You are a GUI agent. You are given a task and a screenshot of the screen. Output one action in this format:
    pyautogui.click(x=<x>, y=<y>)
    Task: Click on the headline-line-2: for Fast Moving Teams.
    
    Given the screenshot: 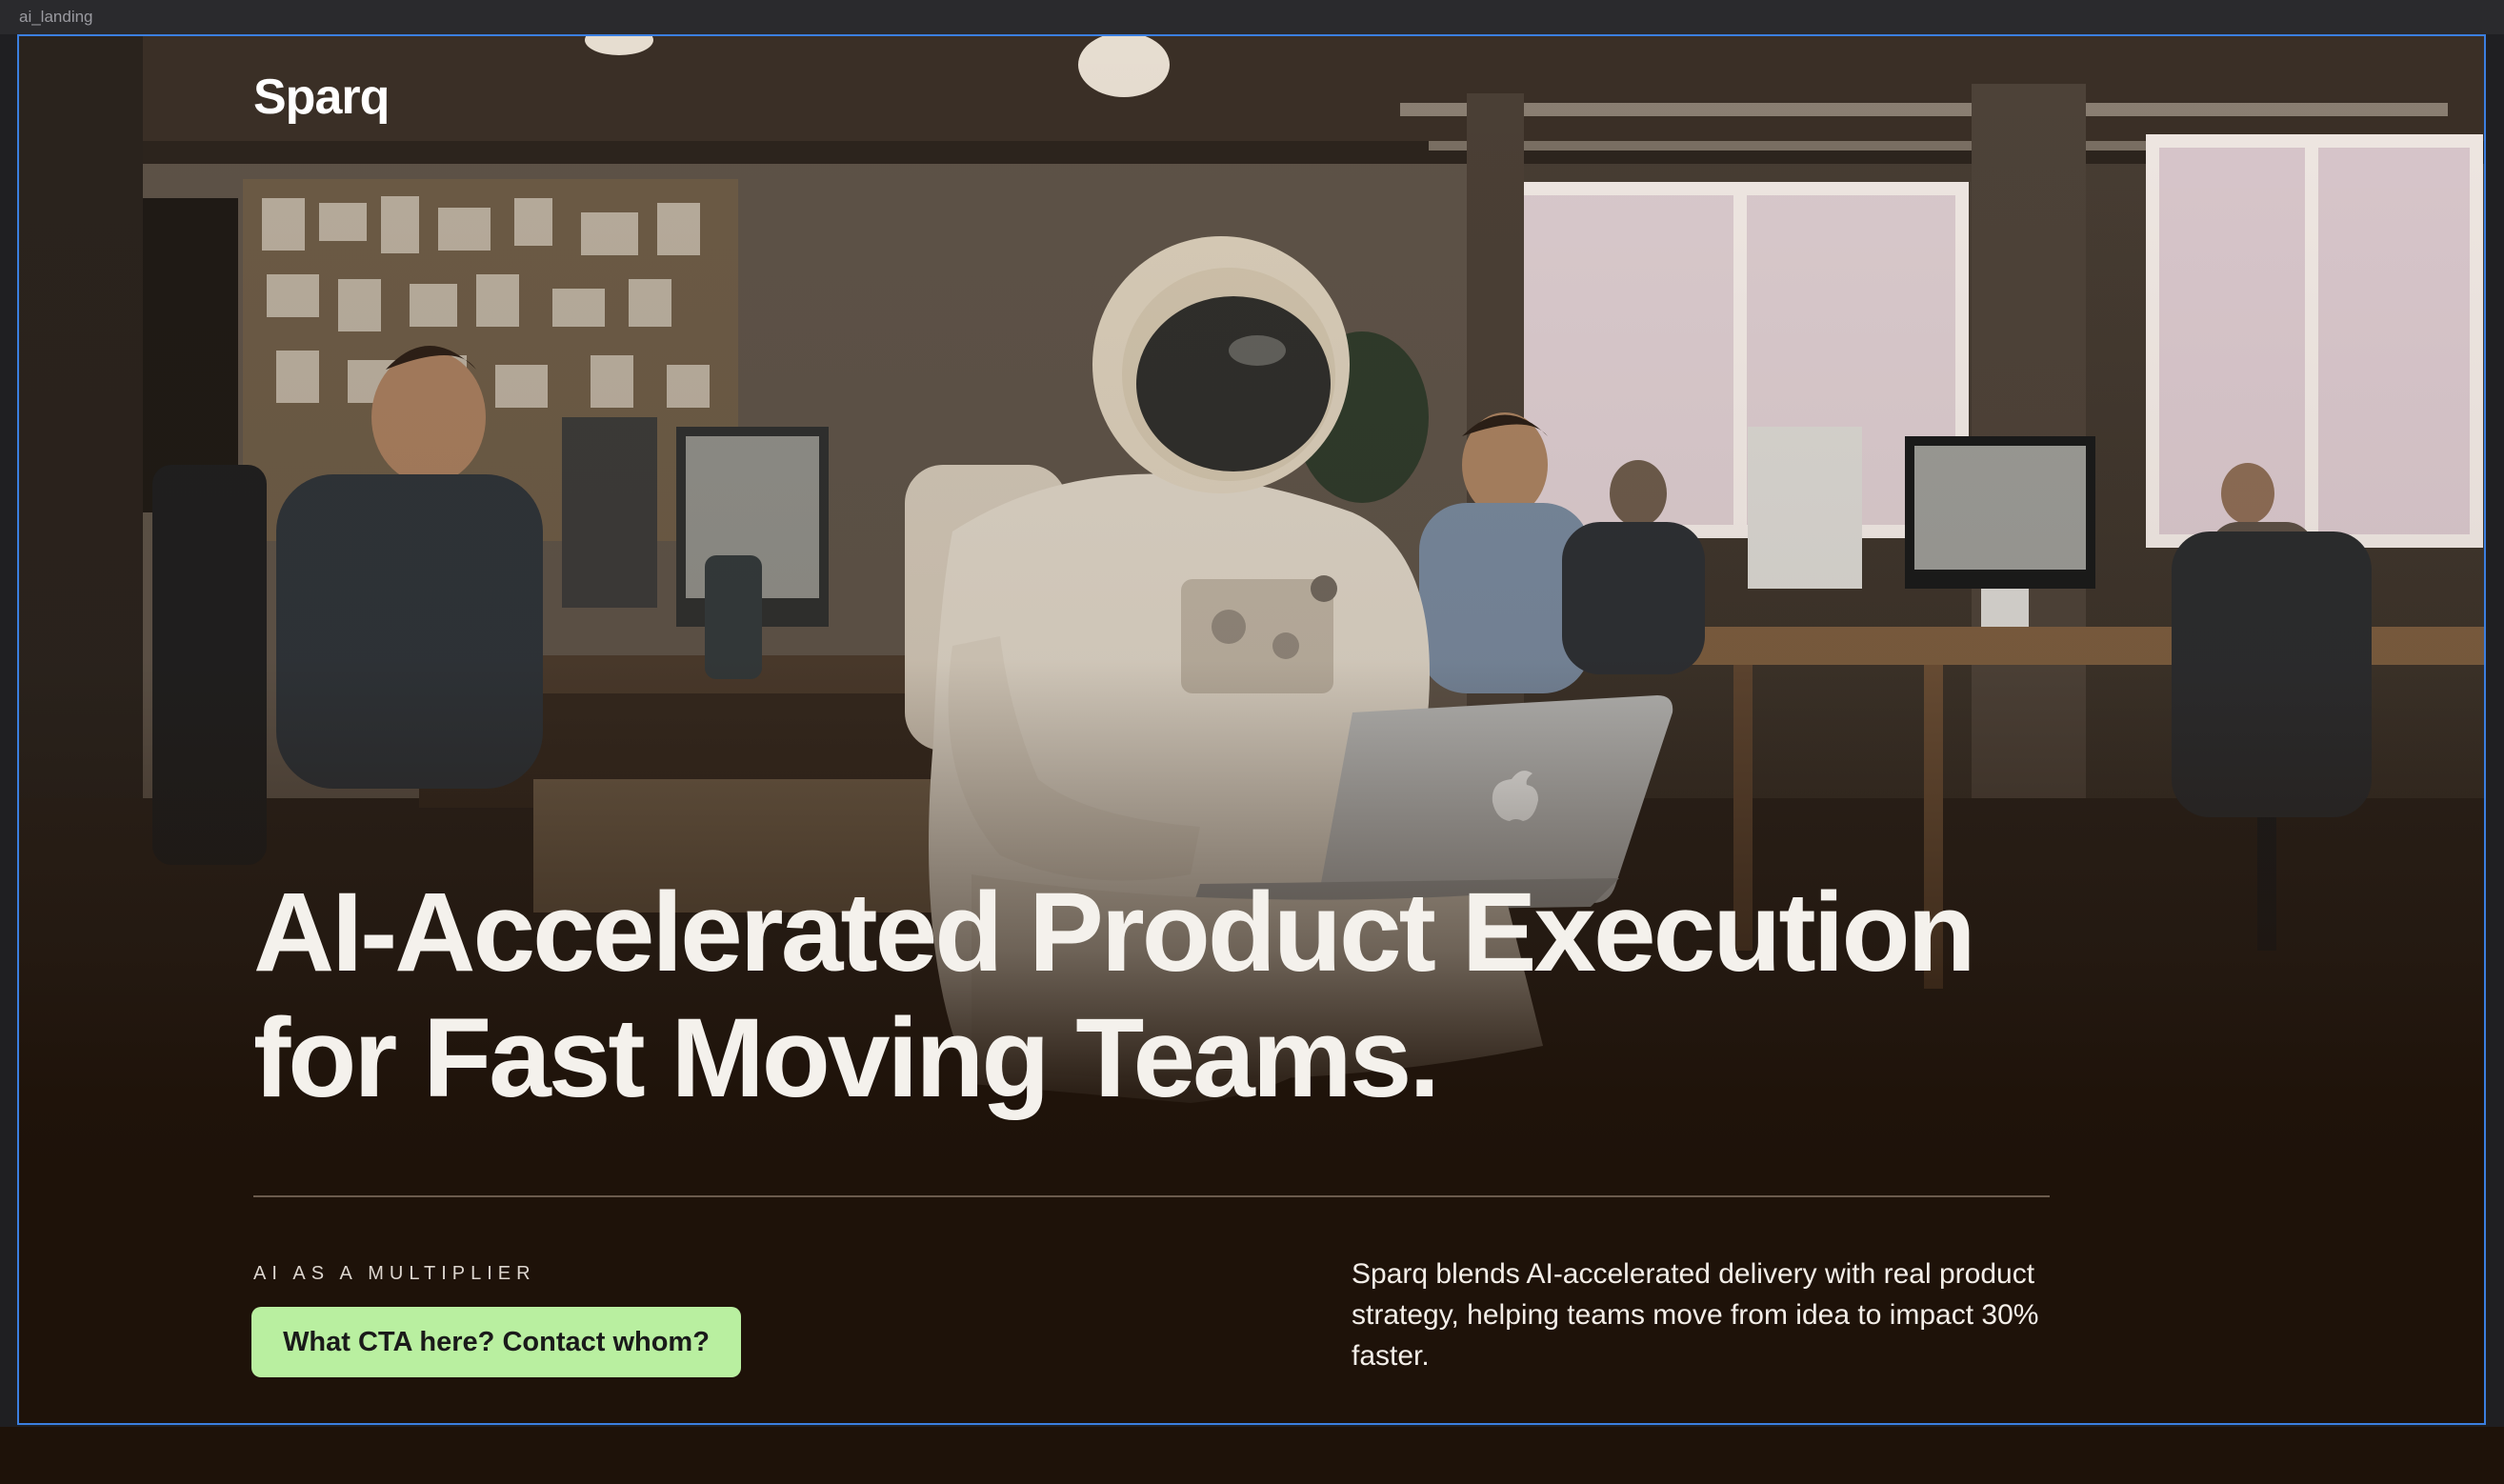 What is the action you would take?
    pyautogui.click(x=847, y=1058)
    